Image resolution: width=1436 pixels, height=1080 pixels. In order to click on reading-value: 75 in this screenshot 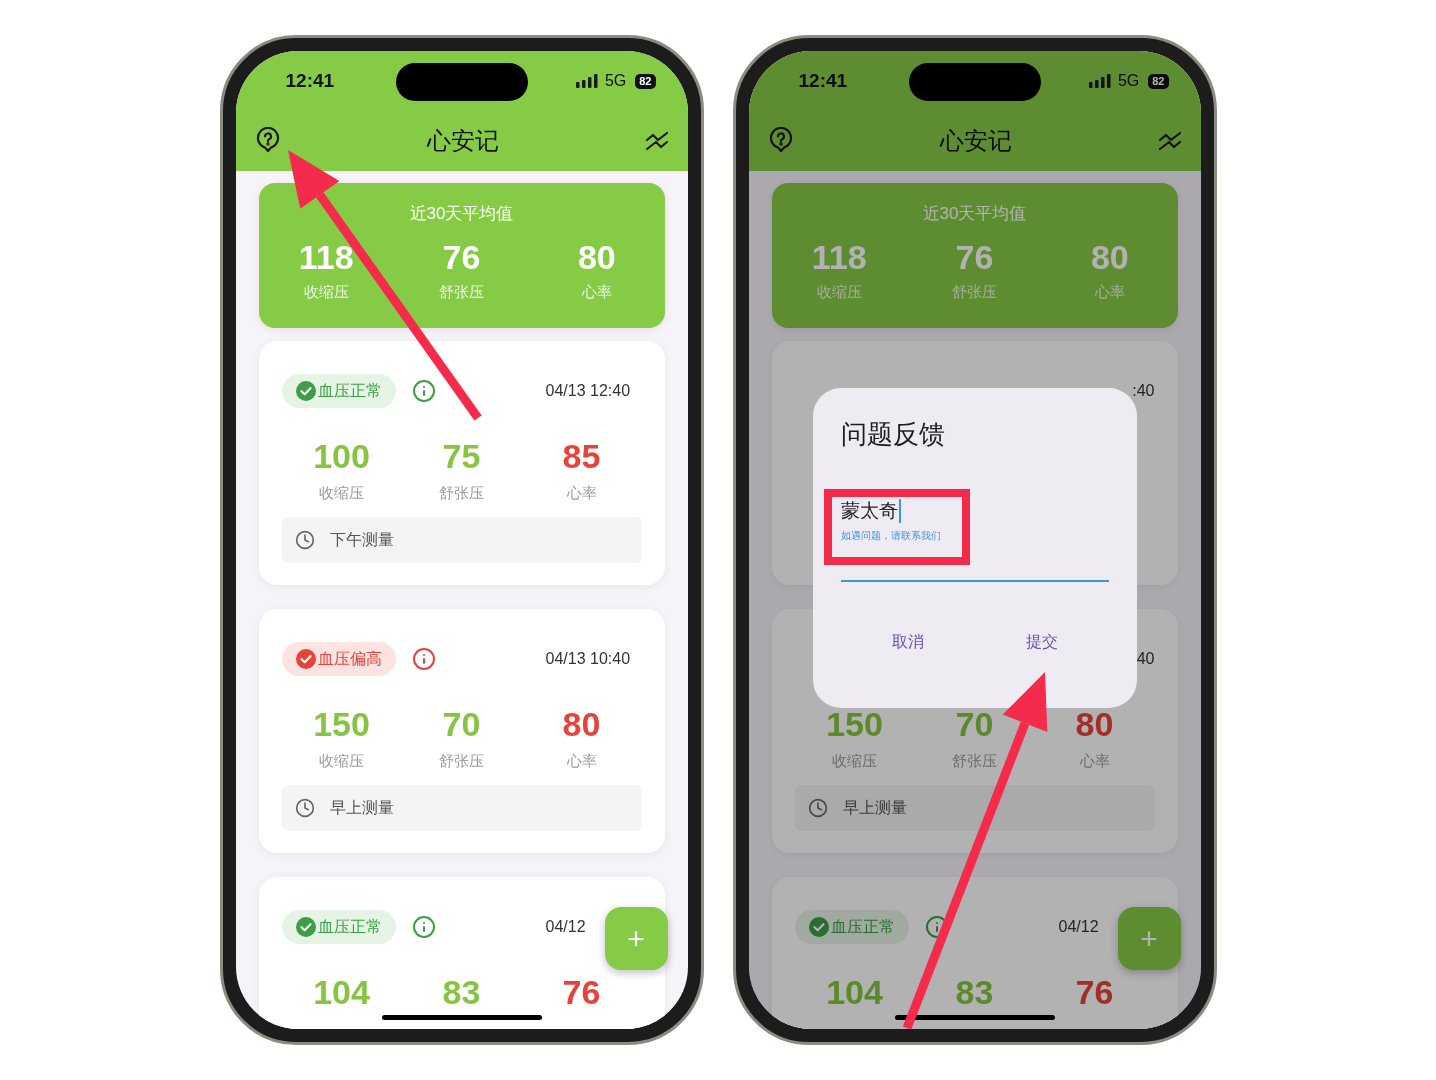, I will do `click(461, 456)`.